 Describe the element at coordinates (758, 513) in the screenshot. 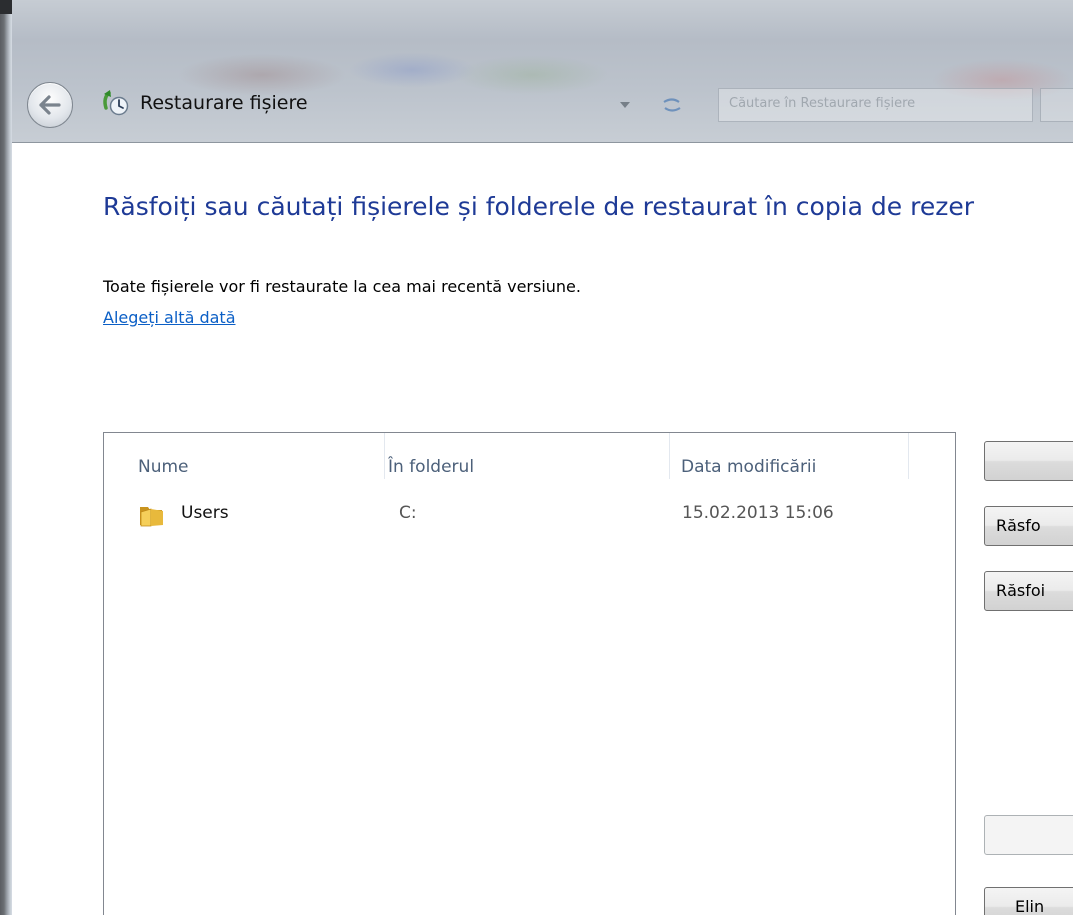

I see `file-modified: 15.02.2013 15:06` at that location.